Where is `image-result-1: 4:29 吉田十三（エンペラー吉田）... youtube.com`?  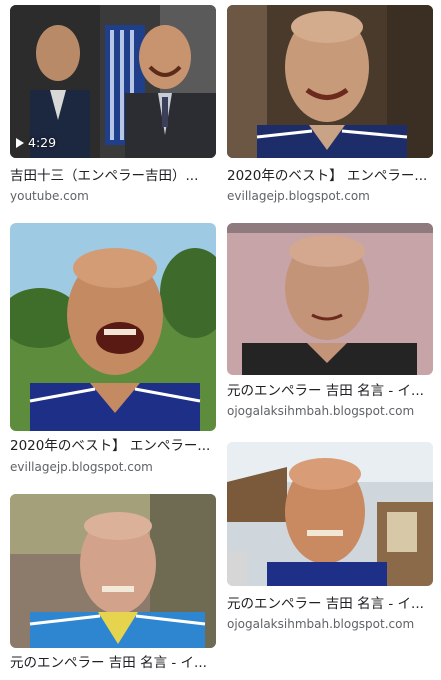 image-result-1: 4:29 吉田十三（エンペラー吉田）... youtube.com is located at coordinates (113, 105).